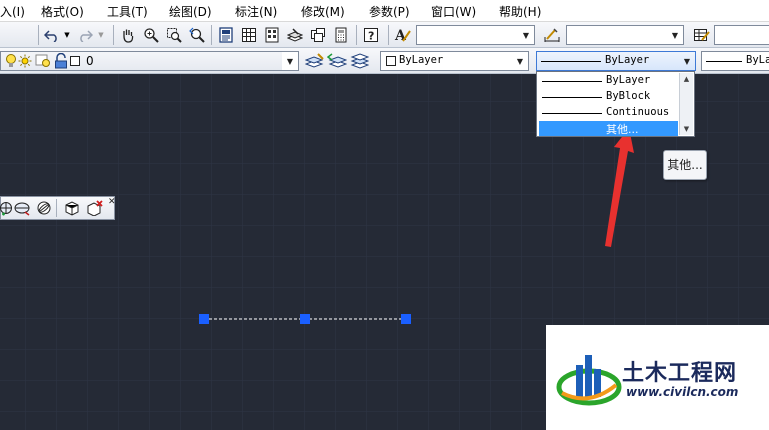 The height and width of the screenshot is (430, 769). Describe the element at coordinates (85, 35) in the screenshot. I see `redo-icon` at that location.